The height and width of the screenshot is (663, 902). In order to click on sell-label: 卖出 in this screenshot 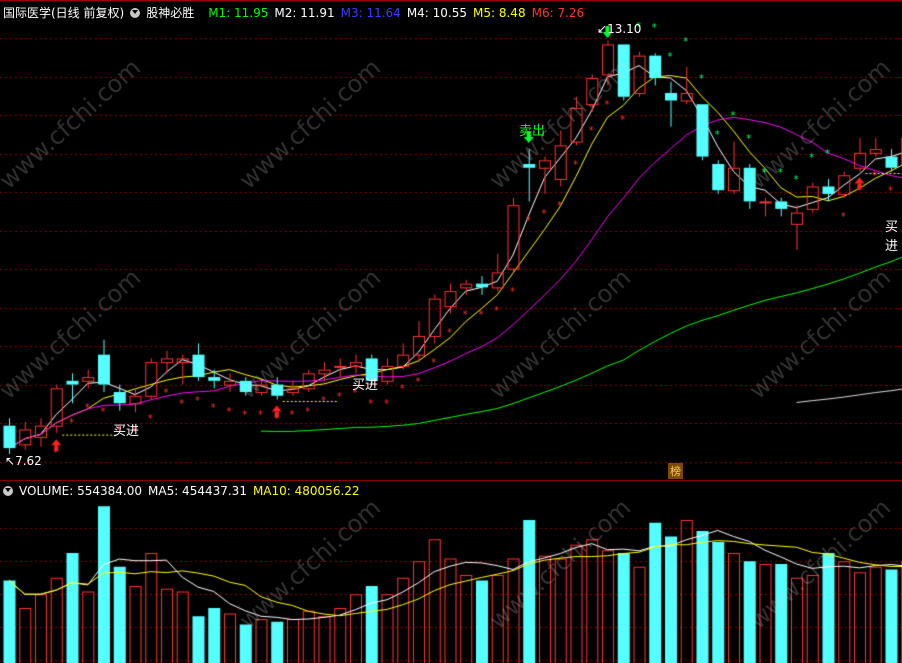, I will do `click(532, 131)`.